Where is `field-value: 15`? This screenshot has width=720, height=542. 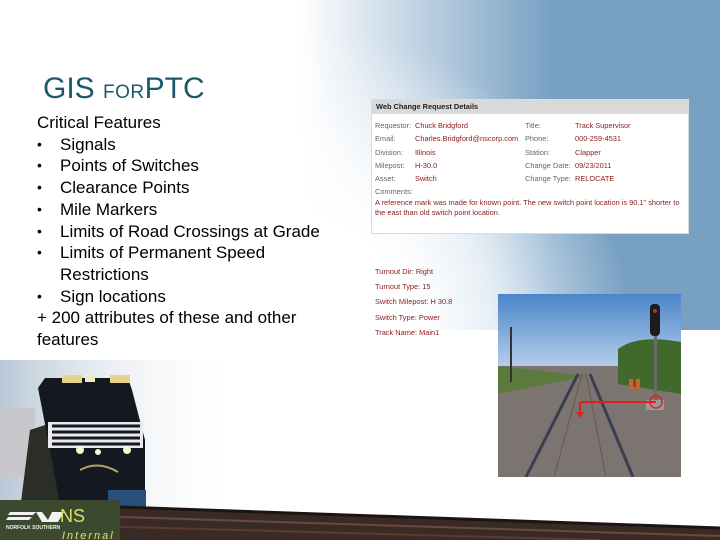 field-value: 15 is located at coordinates (426, 287).